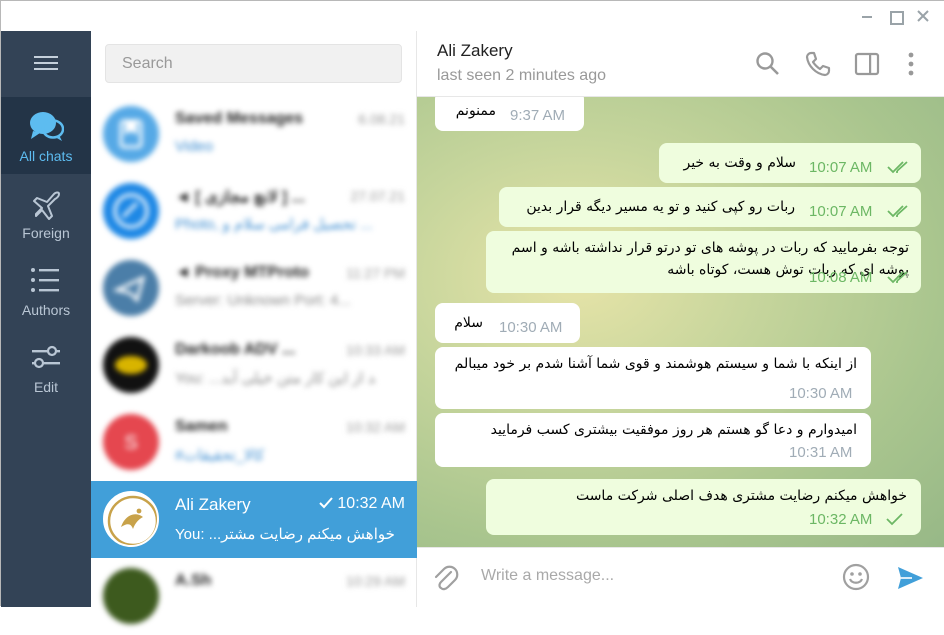 The height and width of the screenshot is (635, 944). I want to click on chat-name: A.Sh, so click(193, 580).